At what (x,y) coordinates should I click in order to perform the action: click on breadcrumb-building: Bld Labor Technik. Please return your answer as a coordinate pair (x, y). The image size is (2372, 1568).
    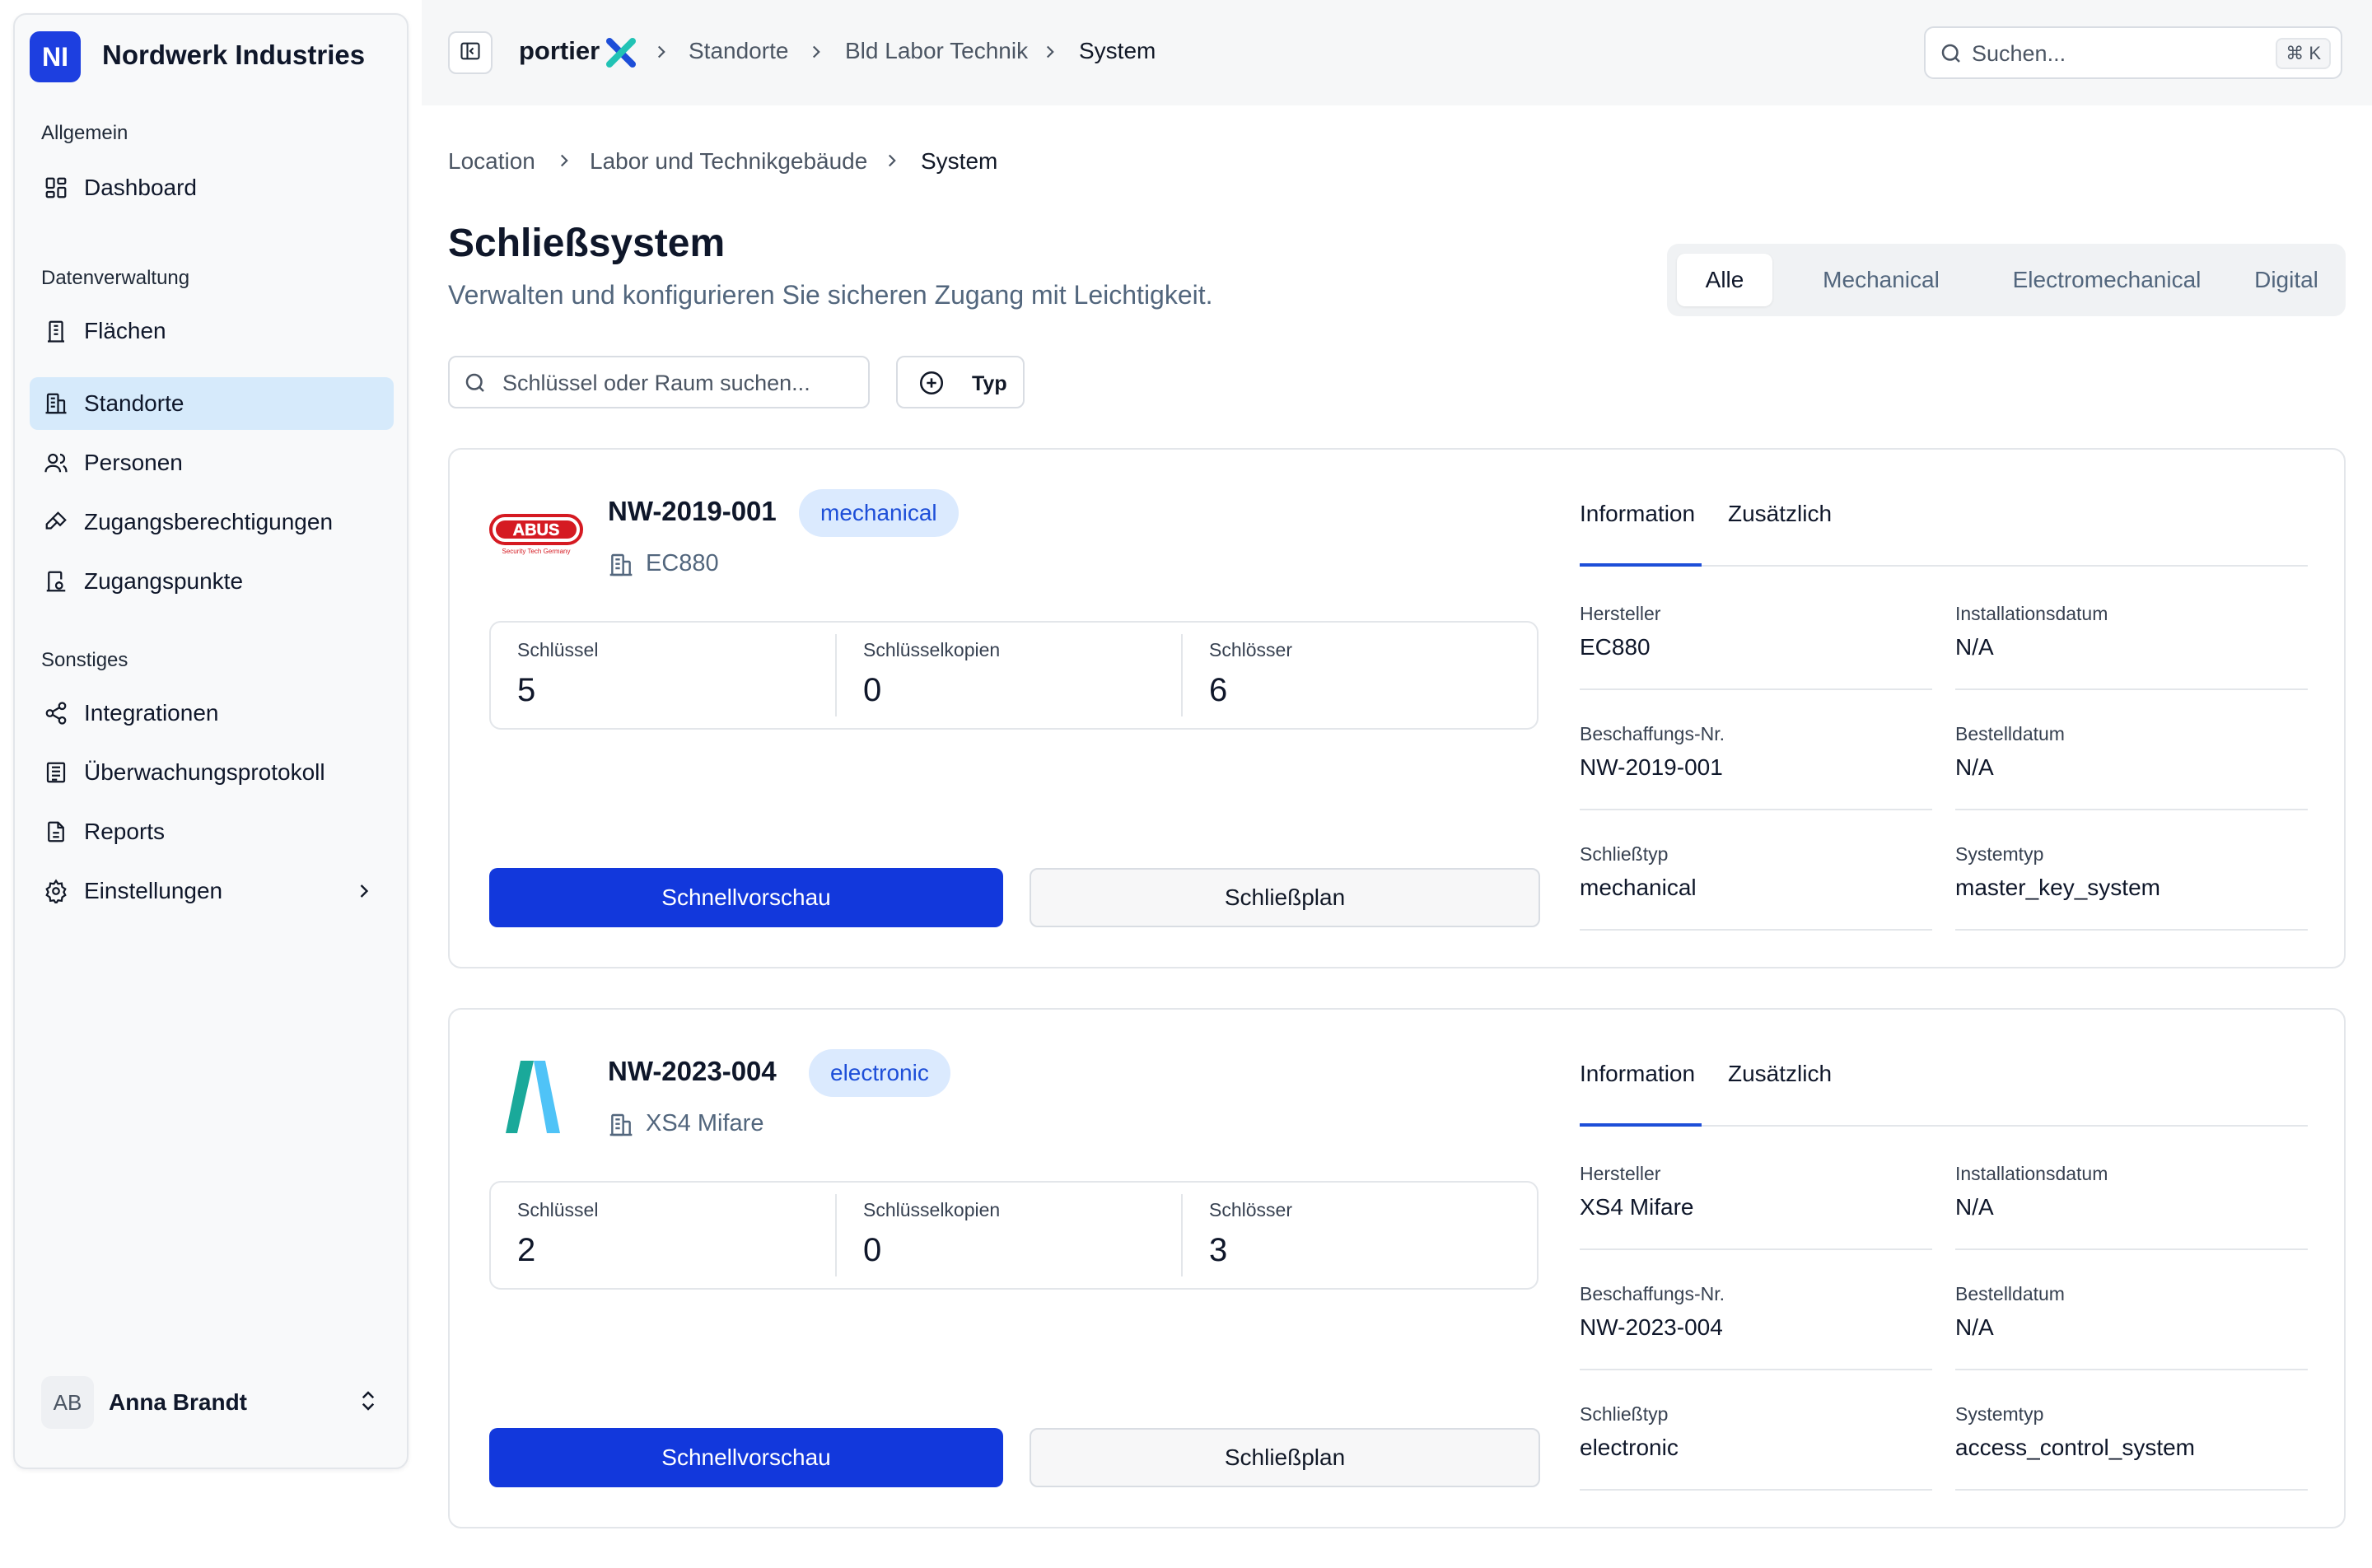
    Looking at the image, I should click on (936, 51).